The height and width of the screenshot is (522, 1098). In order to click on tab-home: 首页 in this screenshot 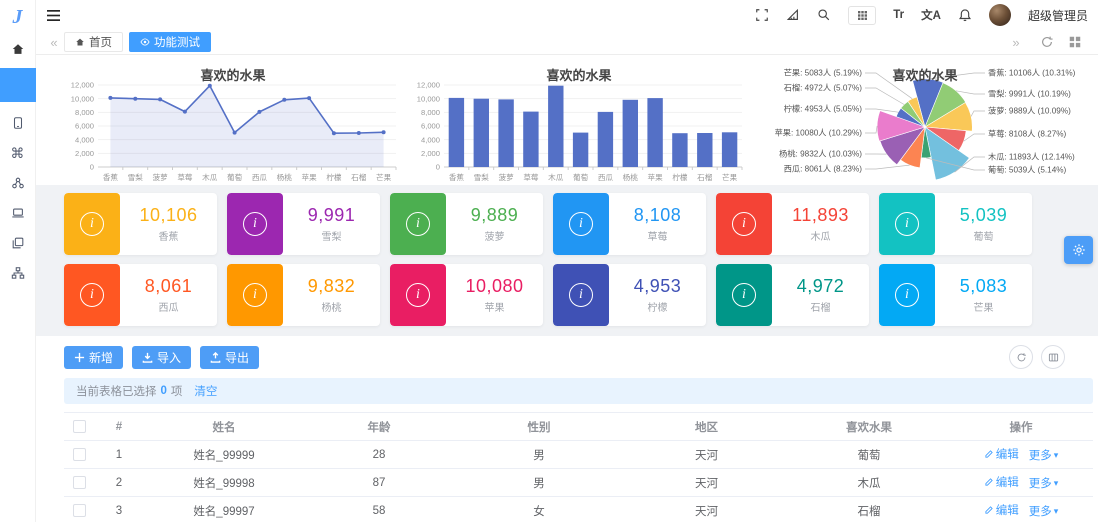, I will do `click(93, 42)`.